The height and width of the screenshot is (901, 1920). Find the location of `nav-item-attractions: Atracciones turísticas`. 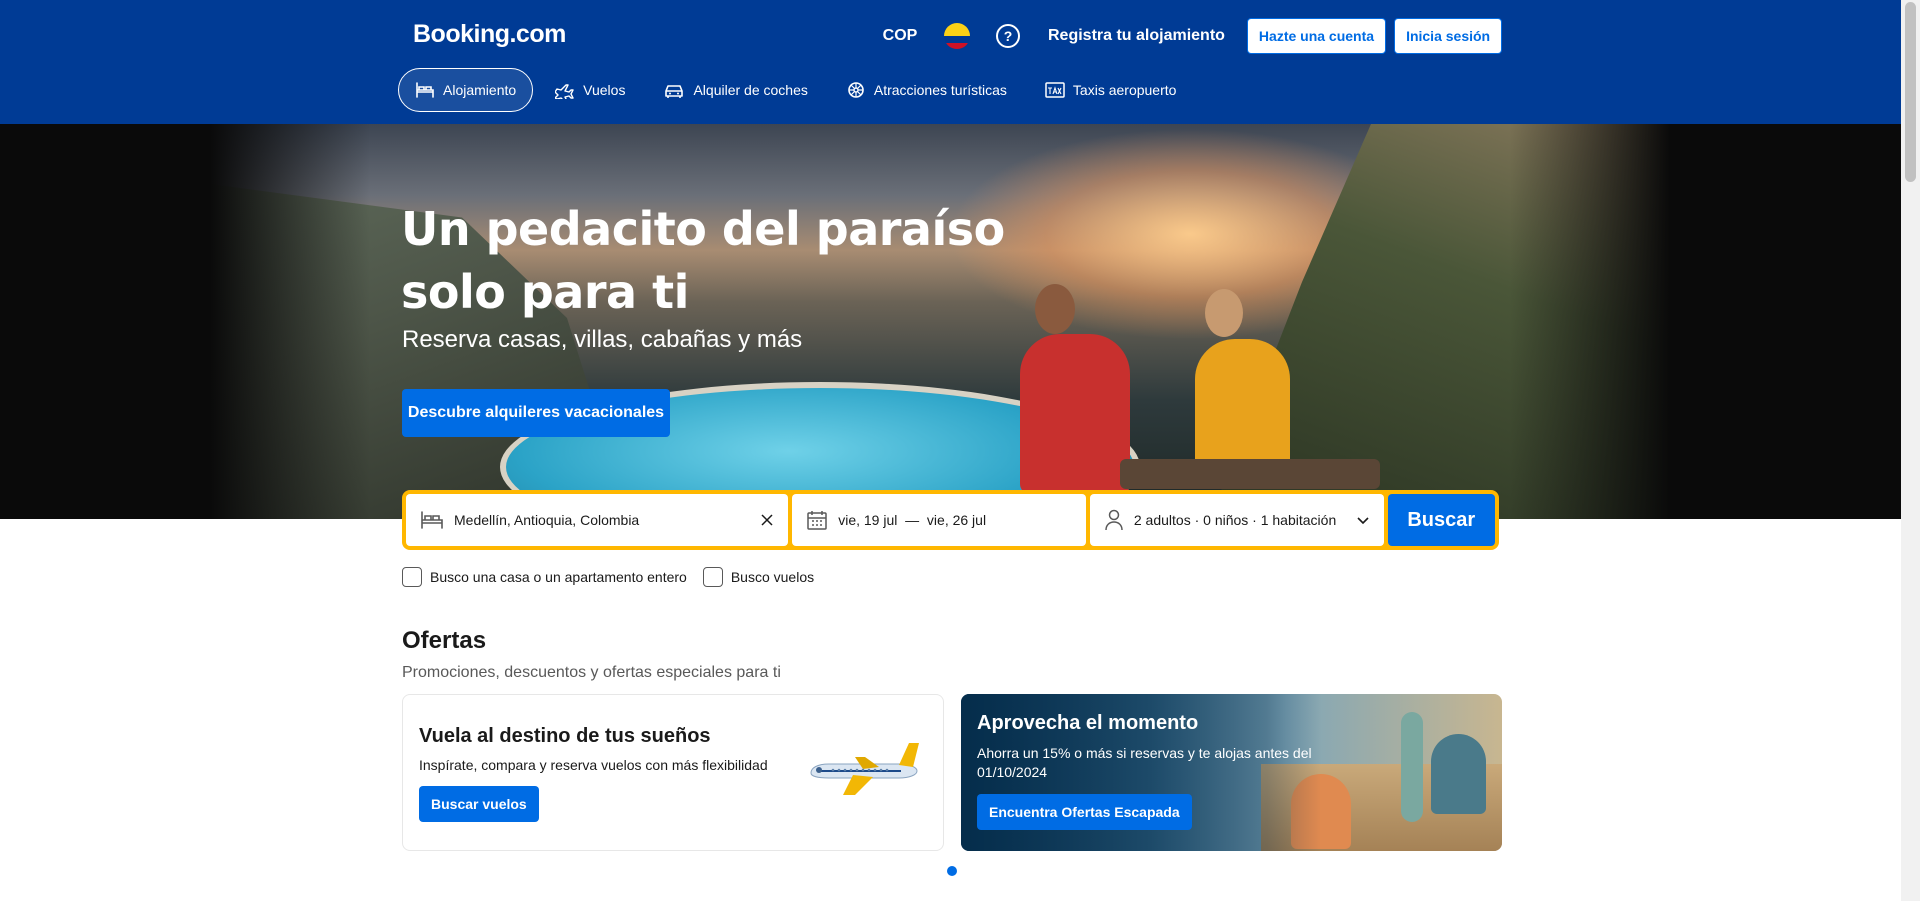

nav-item-attractions: Atracciones turísticas is located at coordinates (926, 90).